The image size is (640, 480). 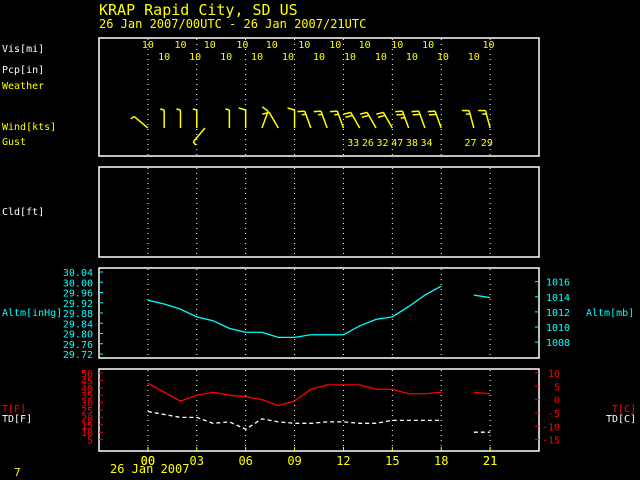 I want to click on cloud-panel, so click(x=319, y=212).